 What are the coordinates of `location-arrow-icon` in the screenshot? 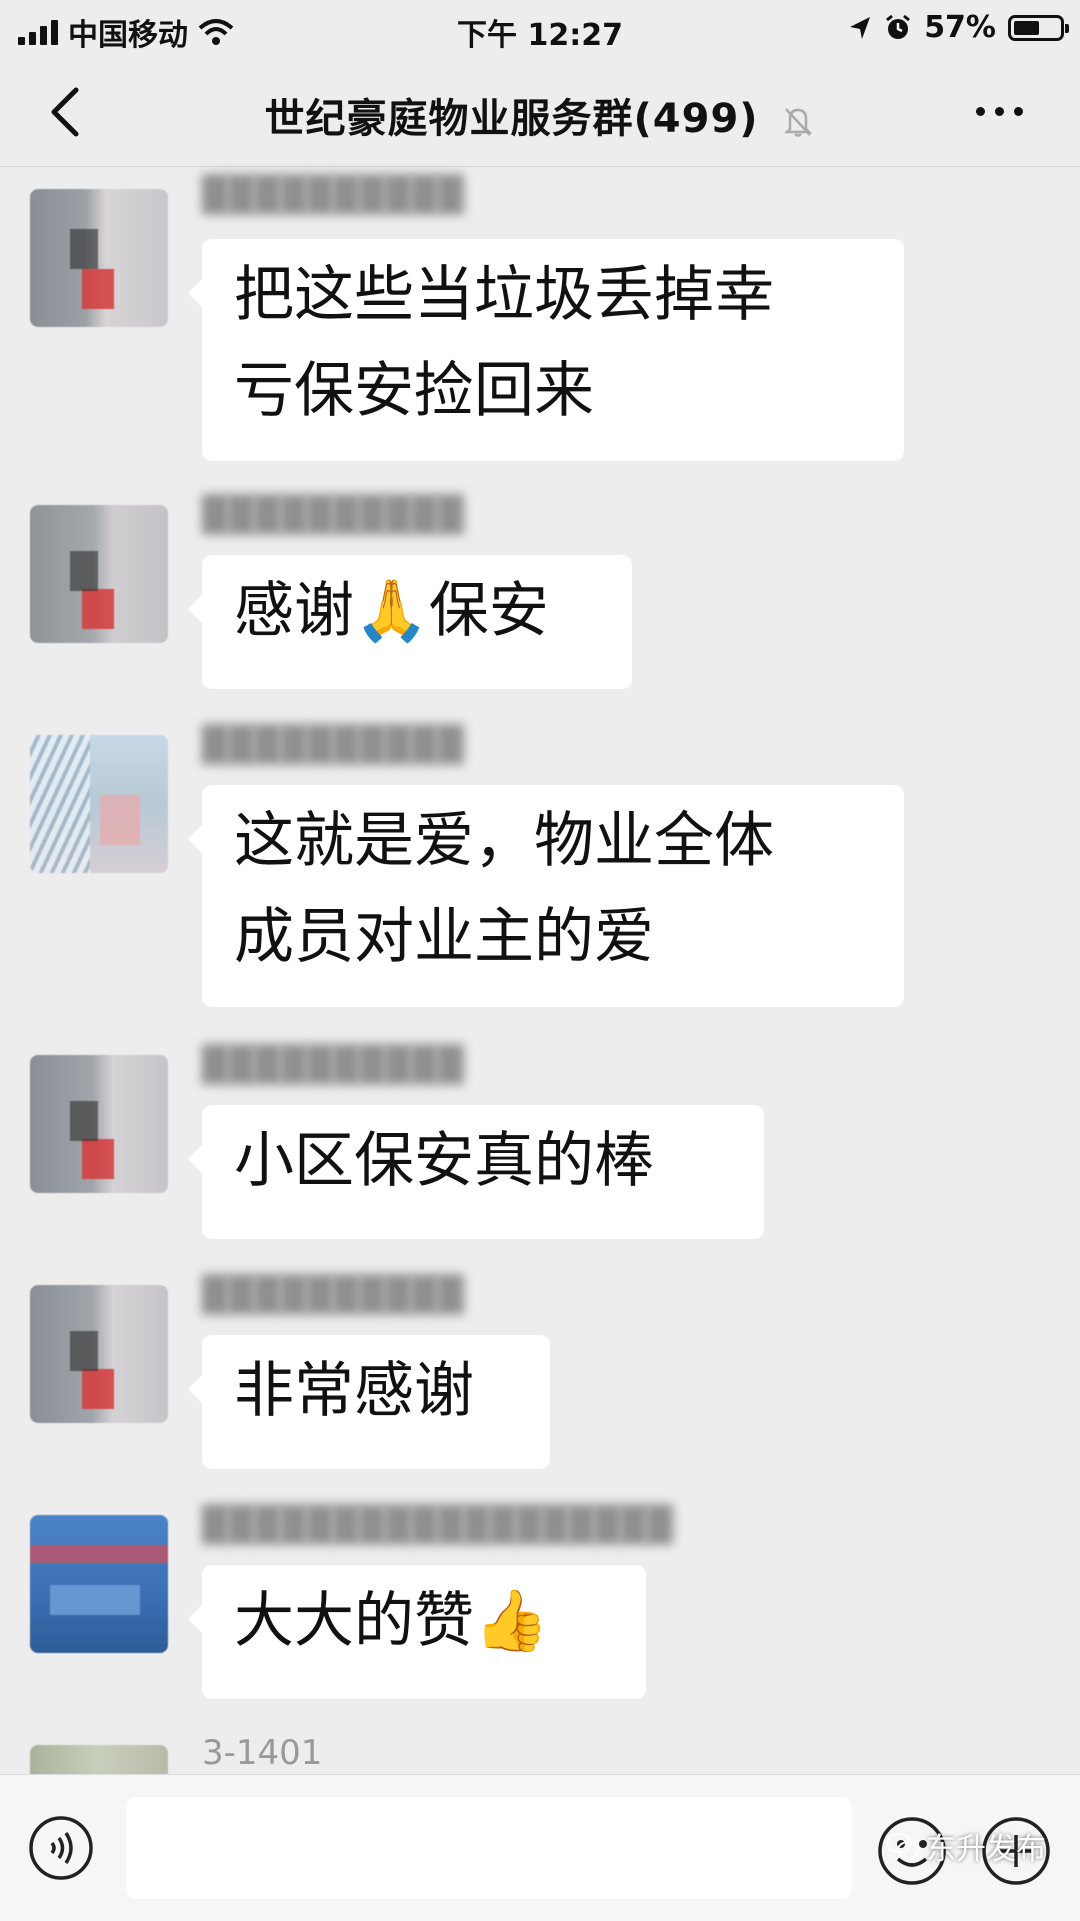 It's located at (860, 27).